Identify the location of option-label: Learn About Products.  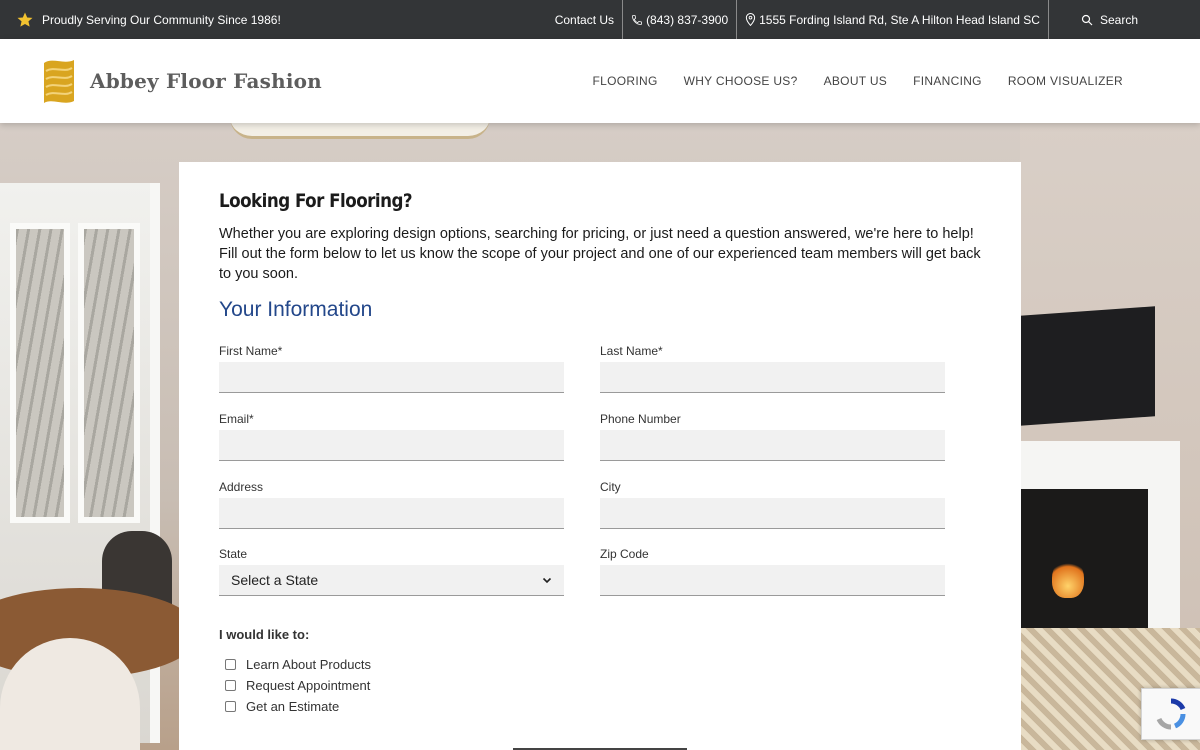
(309, 664).